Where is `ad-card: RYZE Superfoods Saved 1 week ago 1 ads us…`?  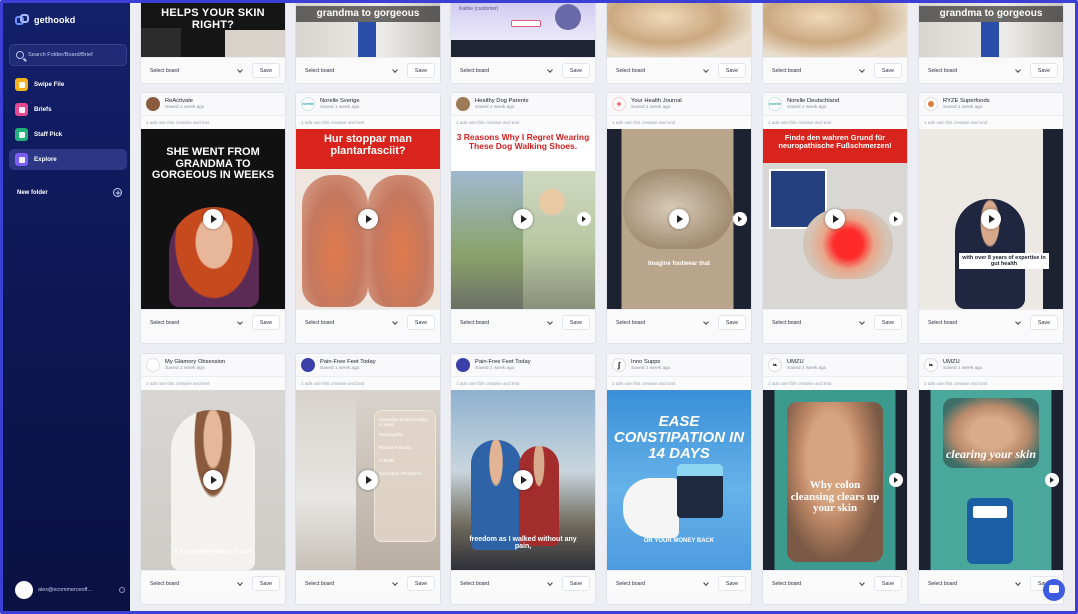 ad-card: RYZE Superfoods Saved 1 week ago 1 ads us… is located at coordinates (991, 218).